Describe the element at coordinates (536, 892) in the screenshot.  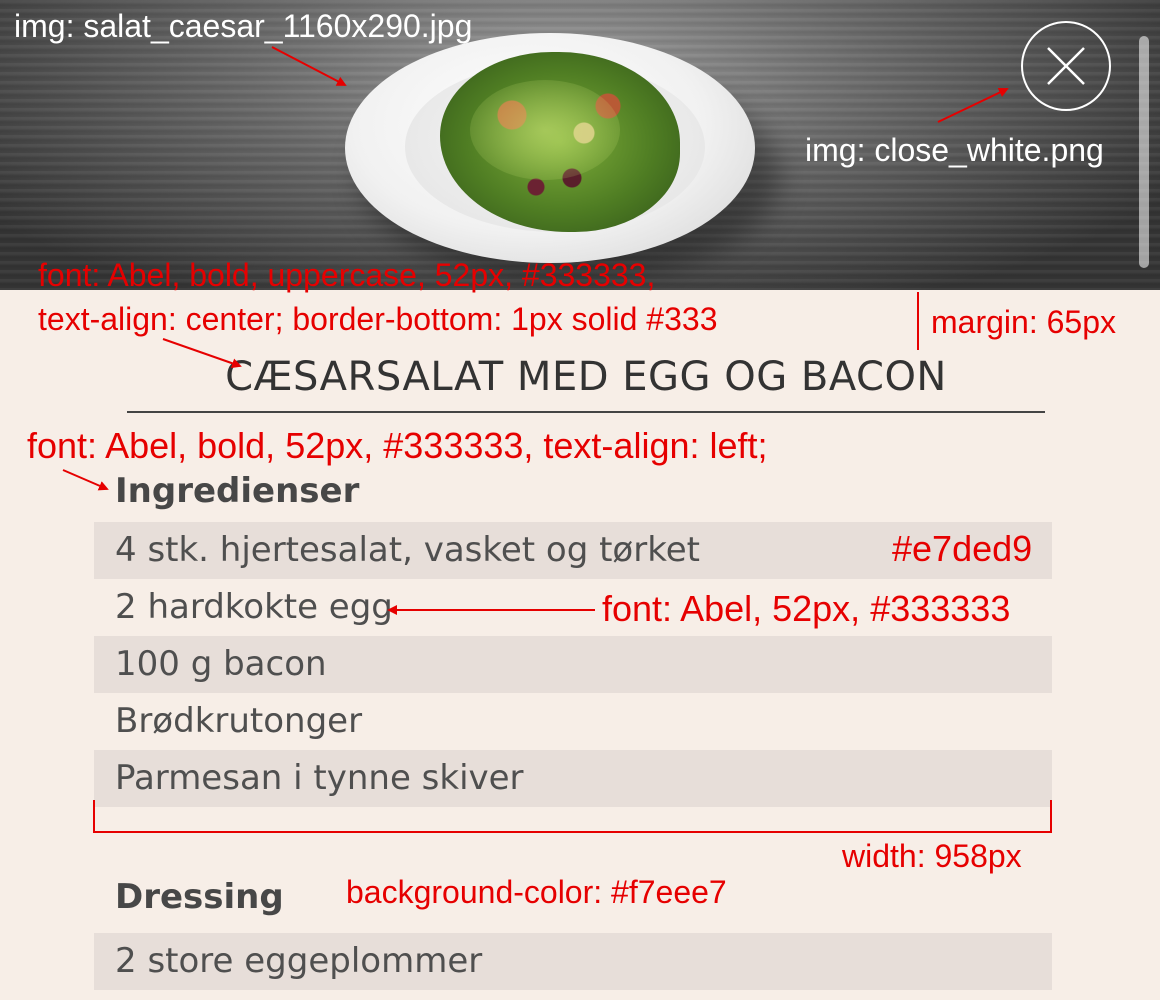
I see `annotation-background: background-color: #f7eee7` at that location.